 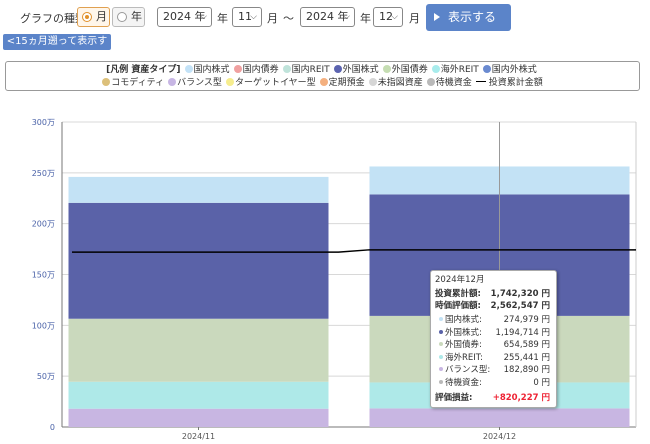 I want to click on tooltip-cumulative-row: 投資累計額: 1,742,320 円, so click(x=492, y=294).